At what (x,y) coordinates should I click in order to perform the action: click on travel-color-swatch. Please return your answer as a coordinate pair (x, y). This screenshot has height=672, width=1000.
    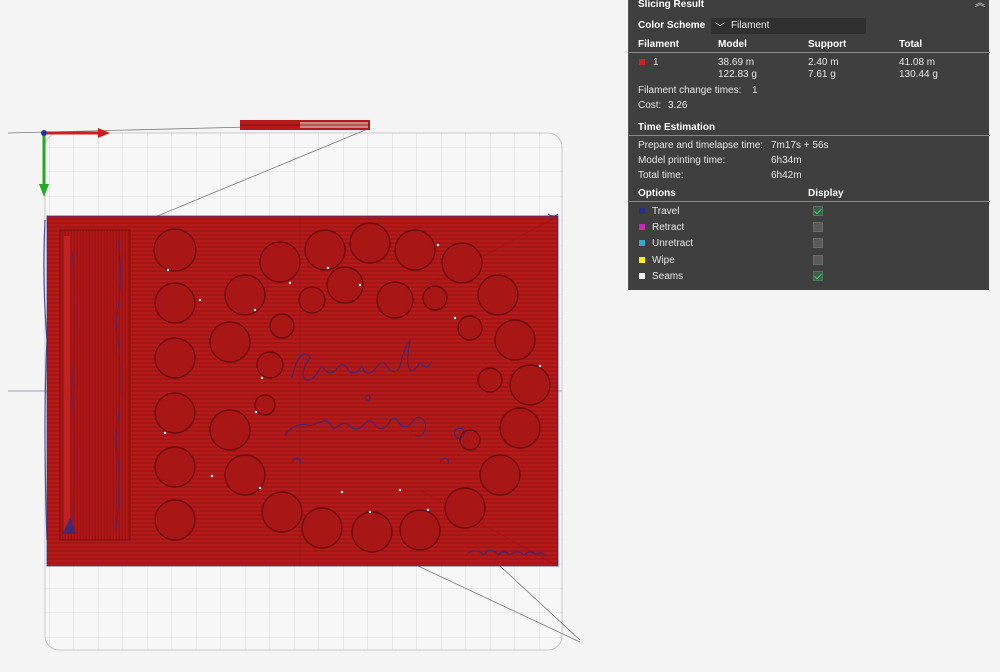
    Looking at the image, I should click on (642, 211).